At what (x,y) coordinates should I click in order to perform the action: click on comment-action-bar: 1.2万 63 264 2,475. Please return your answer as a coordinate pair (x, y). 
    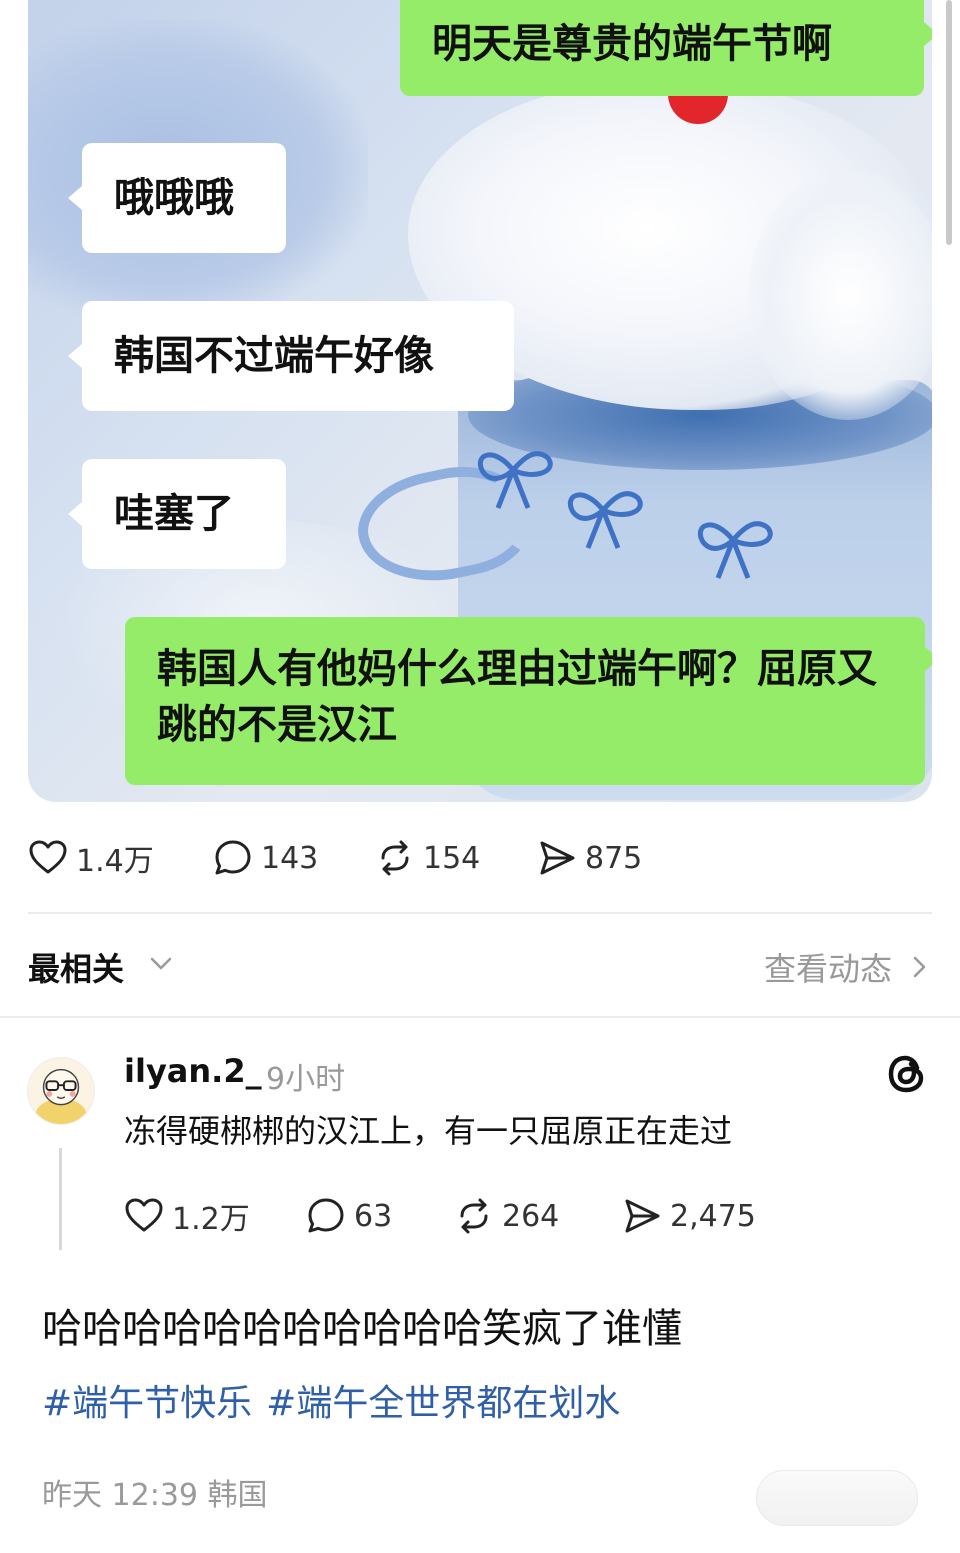
    Looking at the image, I should click on (440, 1216).